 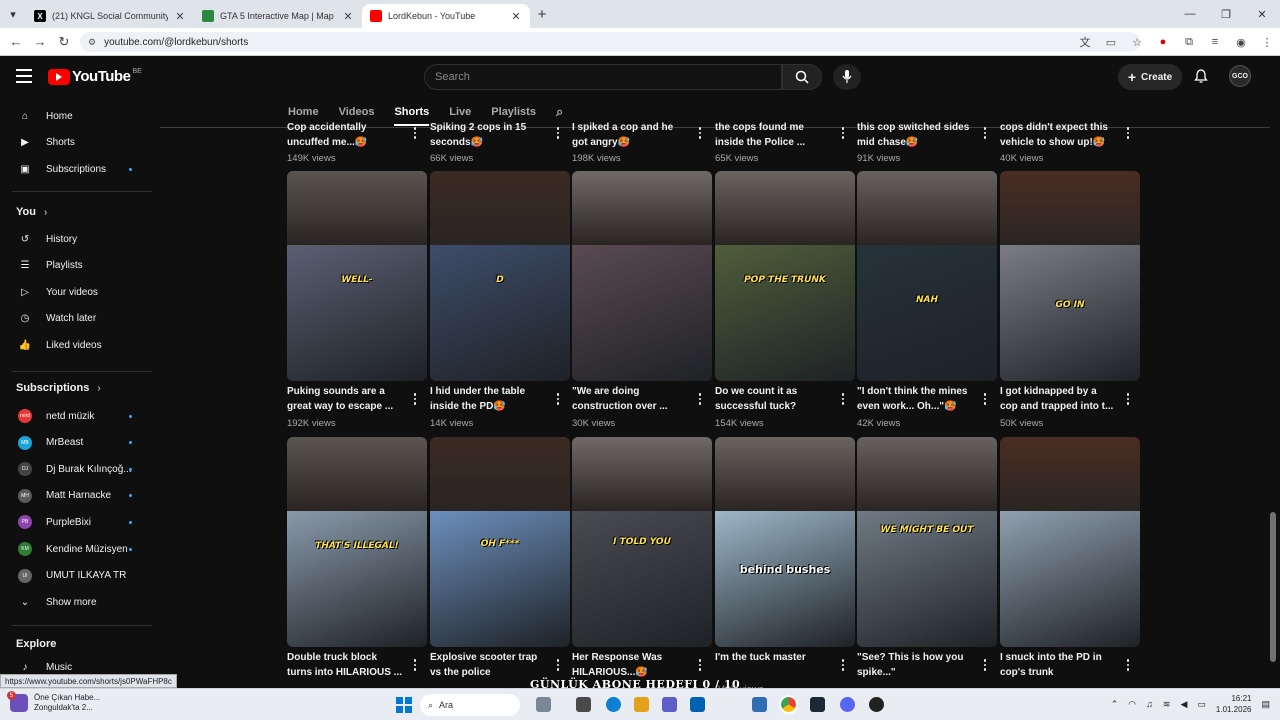 I want to click on steam-icon, so click(x=817, y=704).